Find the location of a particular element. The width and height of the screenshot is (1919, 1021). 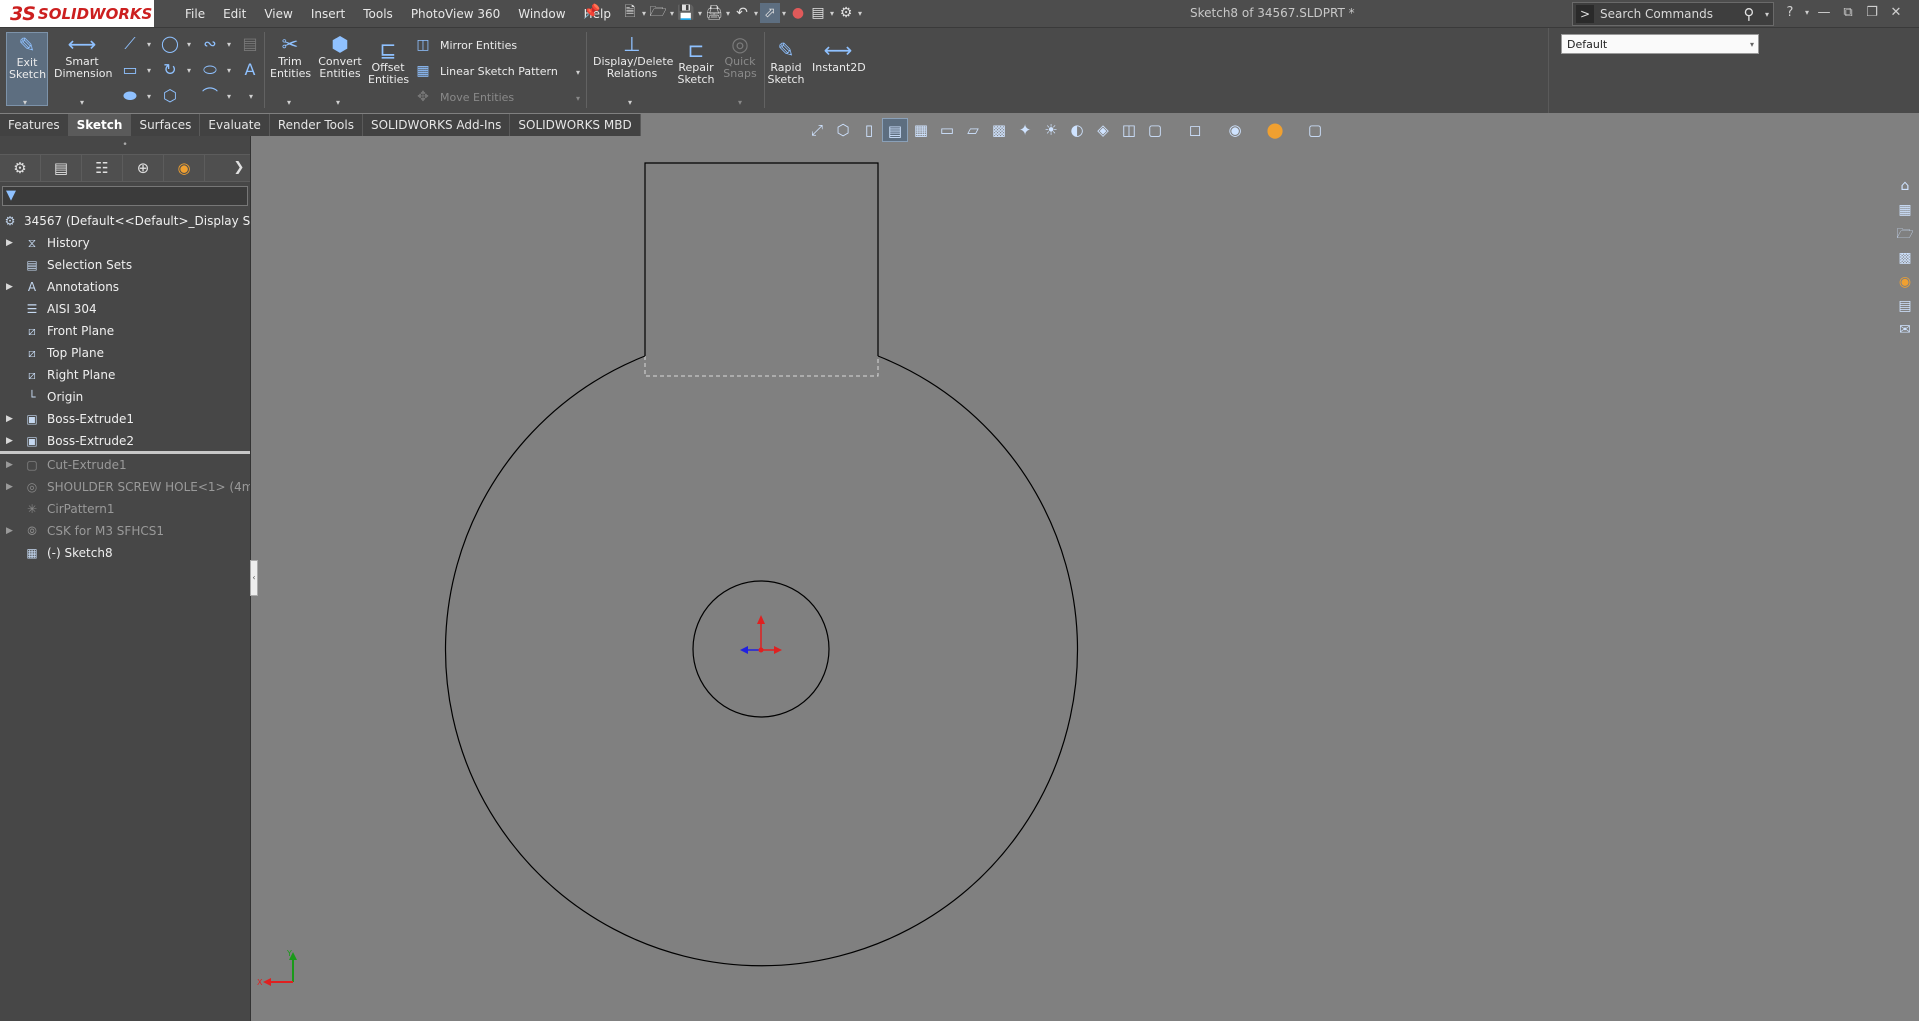

solidworks-forum-icon: ✉ is located at coordinates (1905, 330).